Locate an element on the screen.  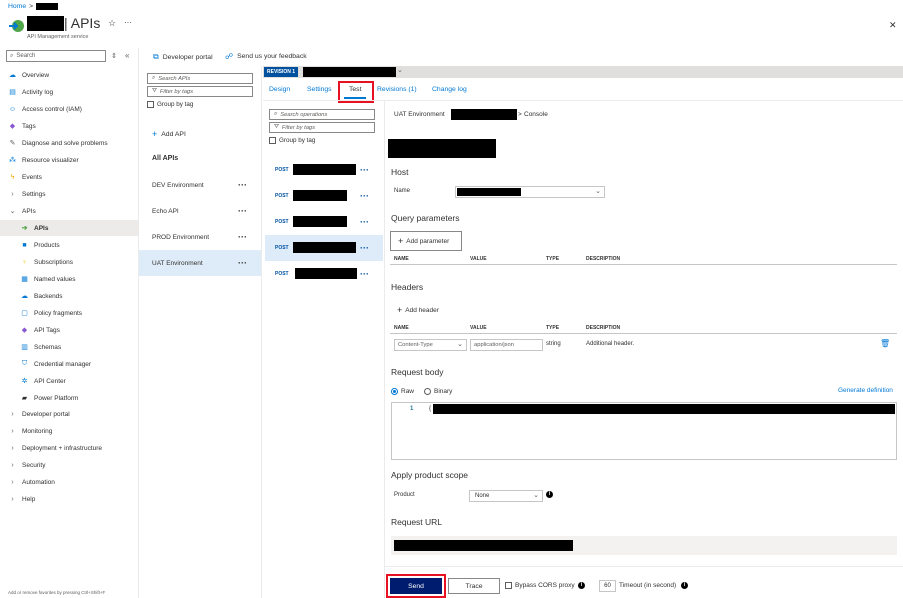
sidebar-item-named-values: ▦ Named values is located at coordinates (47, 279).